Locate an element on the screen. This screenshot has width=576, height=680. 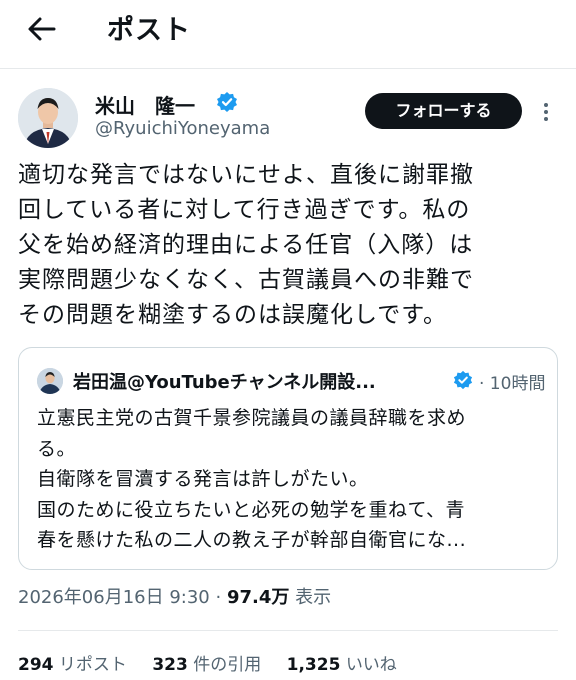
quote-timestamp: · 10時間 is located at coordinates (512, 384).